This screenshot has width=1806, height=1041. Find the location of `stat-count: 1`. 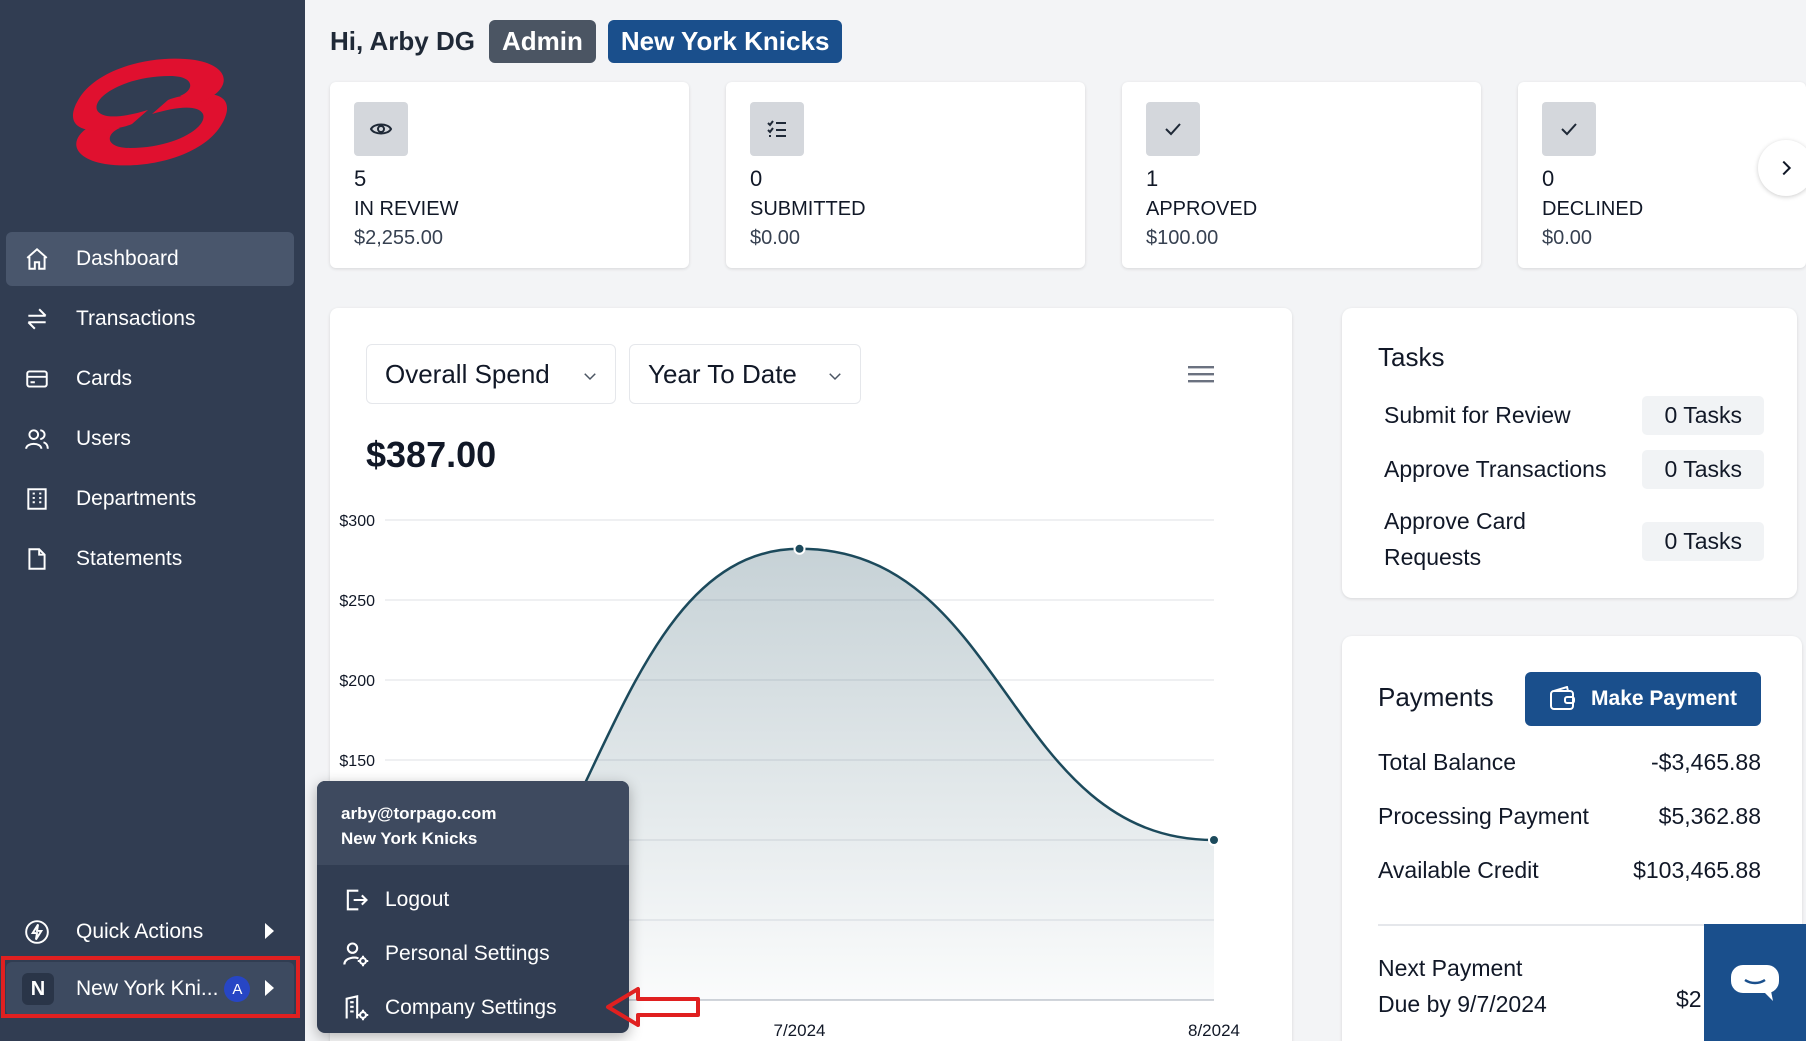

stat-count: 1 is located at coordinates (1152, 178).